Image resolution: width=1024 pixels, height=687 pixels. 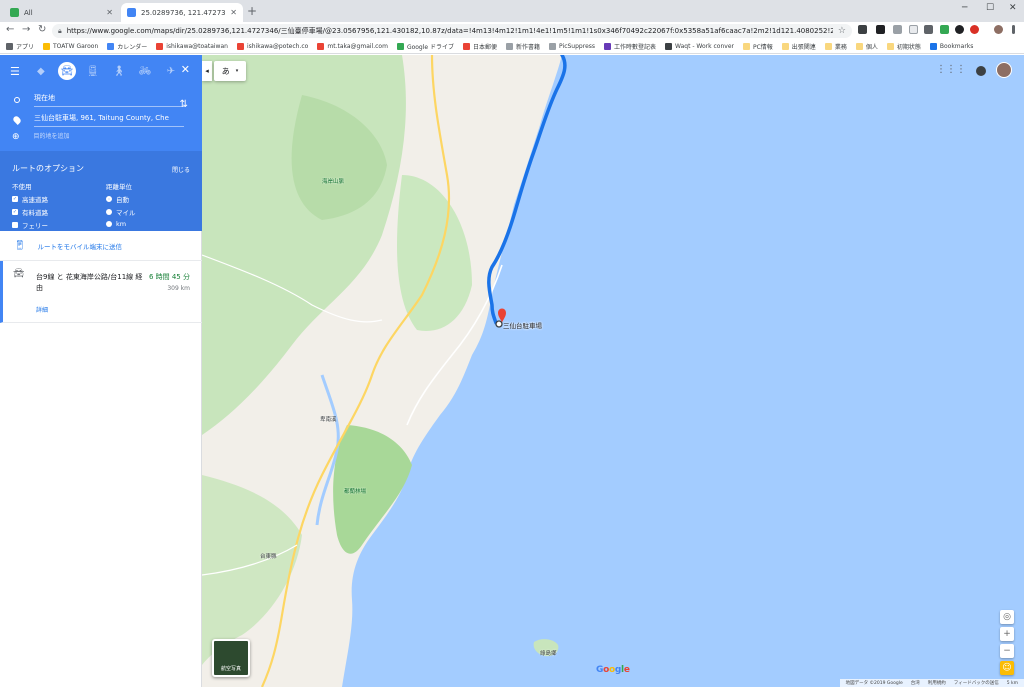 I want to click on bookmark-item: 業務, so click(x=835, y=46).